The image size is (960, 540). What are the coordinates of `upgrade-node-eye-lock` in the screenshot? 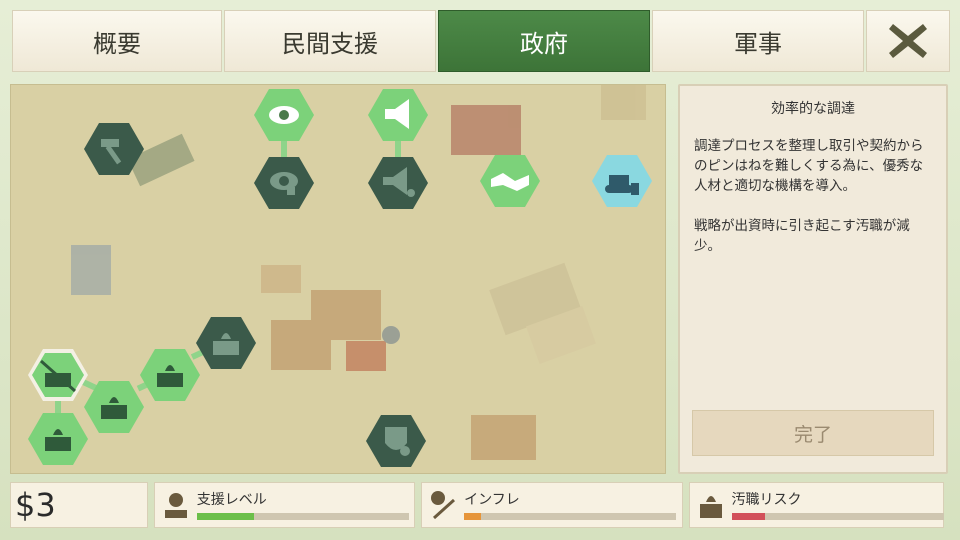 It's located at (284, 183).